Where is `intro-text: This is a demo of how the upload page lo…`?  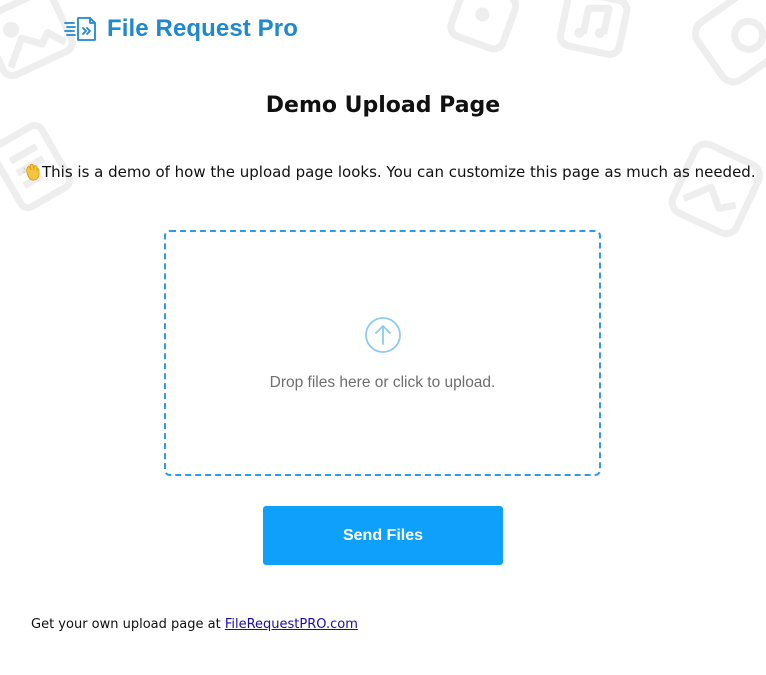 intro-text: This is a demo of how the upload page lo… is located at coordinates (399, 172).